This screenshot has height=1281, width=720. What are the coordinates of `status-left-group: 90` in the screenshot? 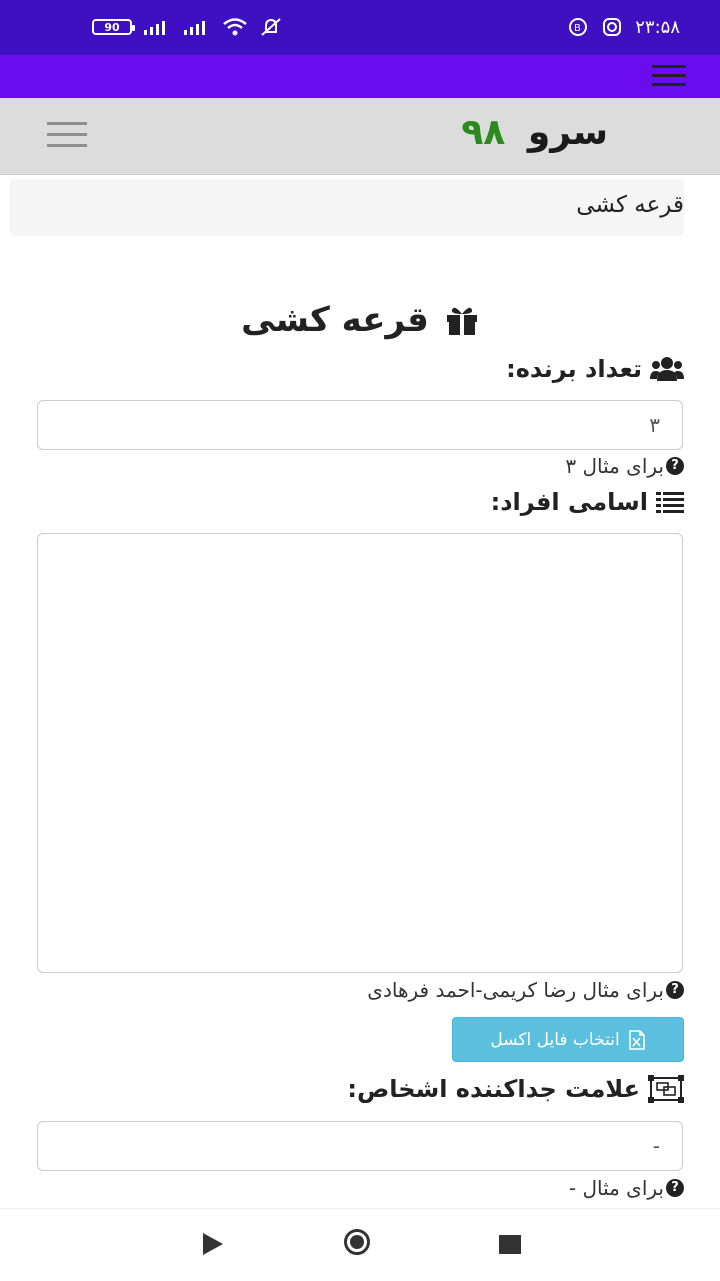 It's located at (188, 27).